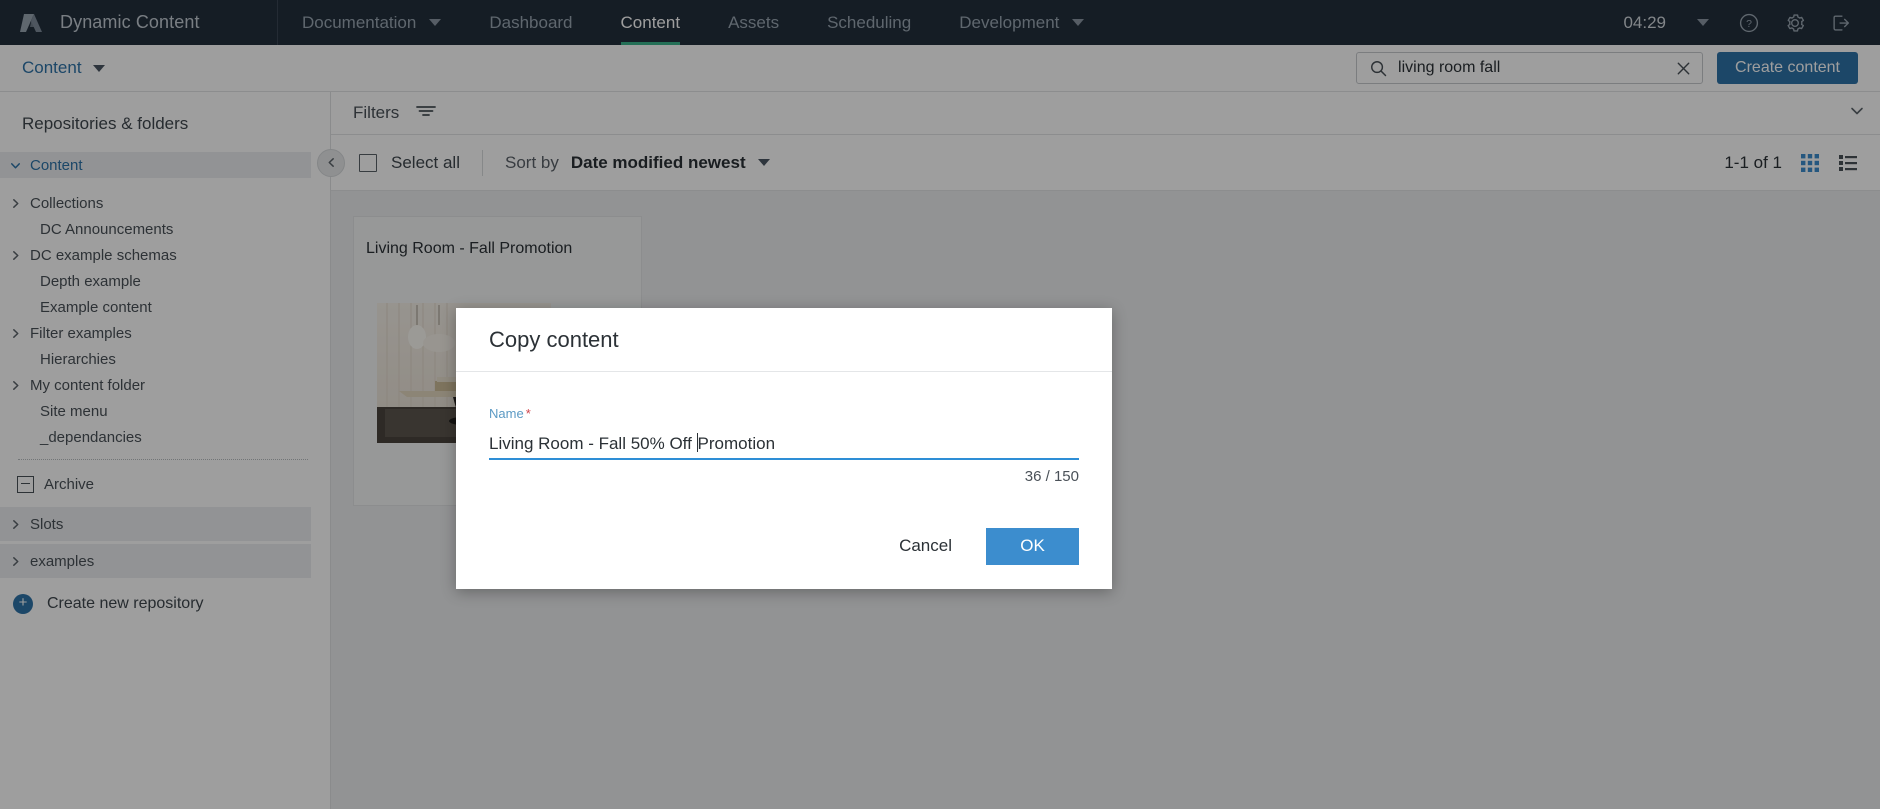 The width and height of the screenshot is (1880, 809). I want to click on dialog-footer: Cancel OK, so click(784, 546).